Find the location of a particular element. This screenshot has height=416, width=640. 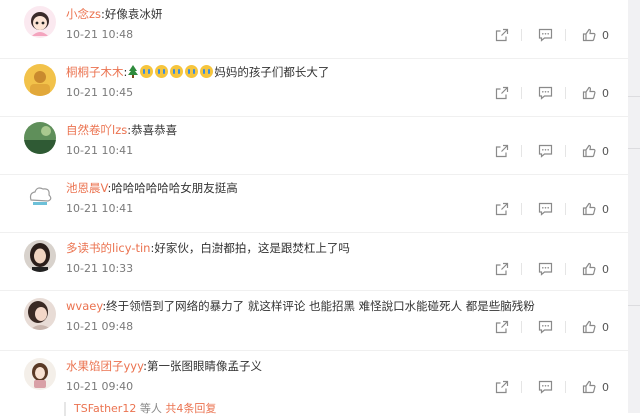

reply-count: 共4条回复 is located at coordinates (190, 408).